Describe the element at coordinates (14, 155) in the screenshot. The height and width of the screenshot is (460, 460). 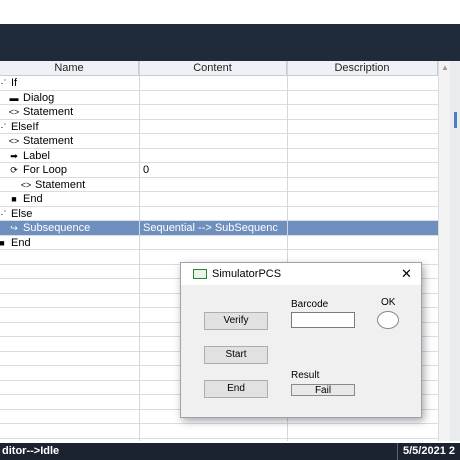
I see `label-icon: ➡` at that location.